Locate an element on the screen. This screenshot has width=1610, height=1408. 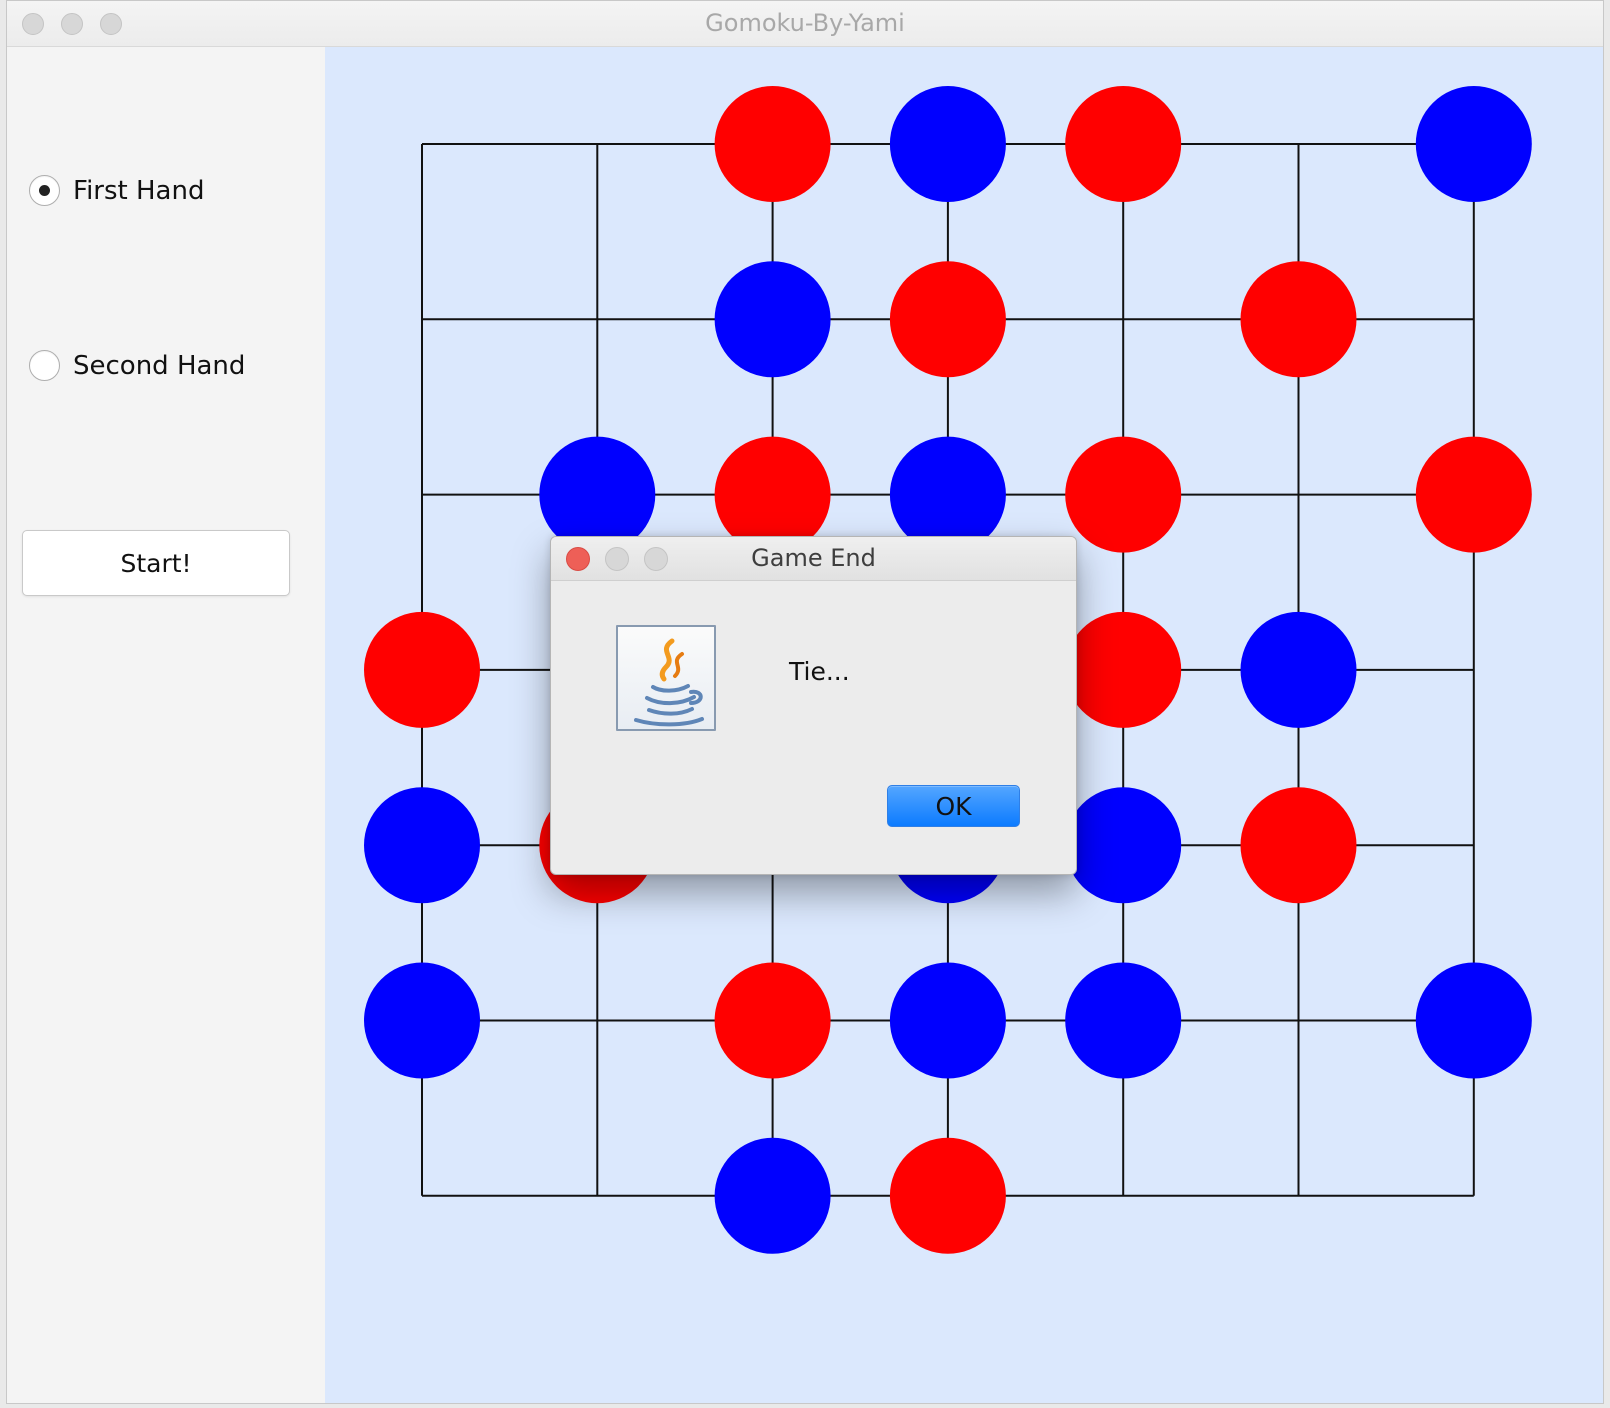
window-title: Gomoku-By-Yami is located at coordinates (805, 23).